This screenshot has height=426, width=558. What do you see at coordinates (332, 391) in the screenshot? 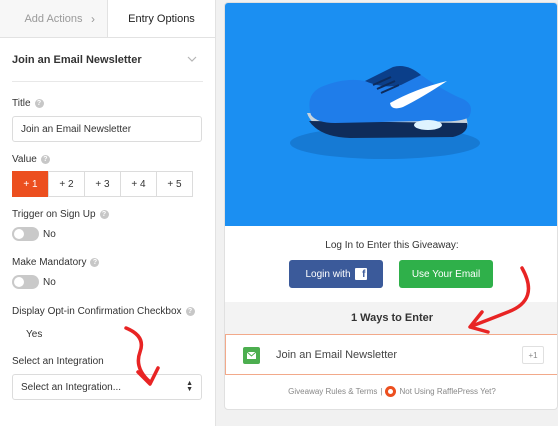
I see `rules-terms-link: Giveaway Rules & Terms` at bounding box center [332, 391].